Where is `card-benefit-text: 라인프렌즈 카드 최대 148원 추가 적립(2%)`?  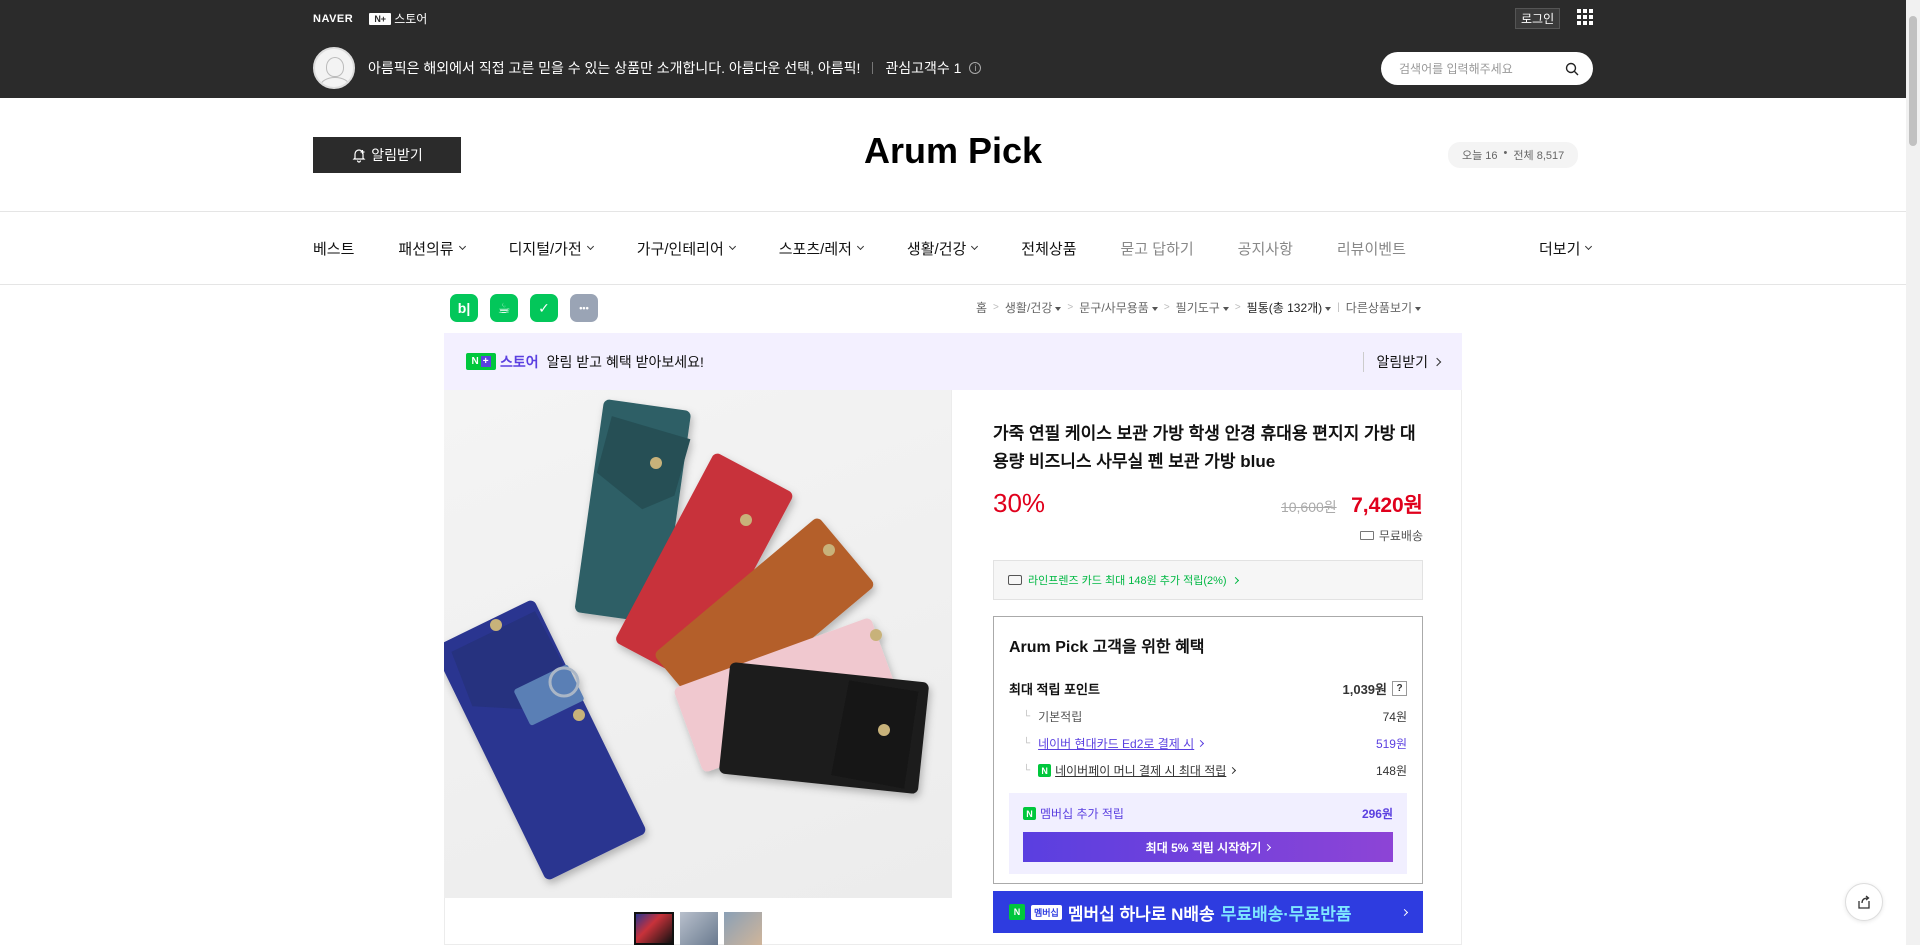 card-benefit-text: 라인프렌즈 카드 최대 148원 추가 적립(2%) is located at coordinates (1127, 581).